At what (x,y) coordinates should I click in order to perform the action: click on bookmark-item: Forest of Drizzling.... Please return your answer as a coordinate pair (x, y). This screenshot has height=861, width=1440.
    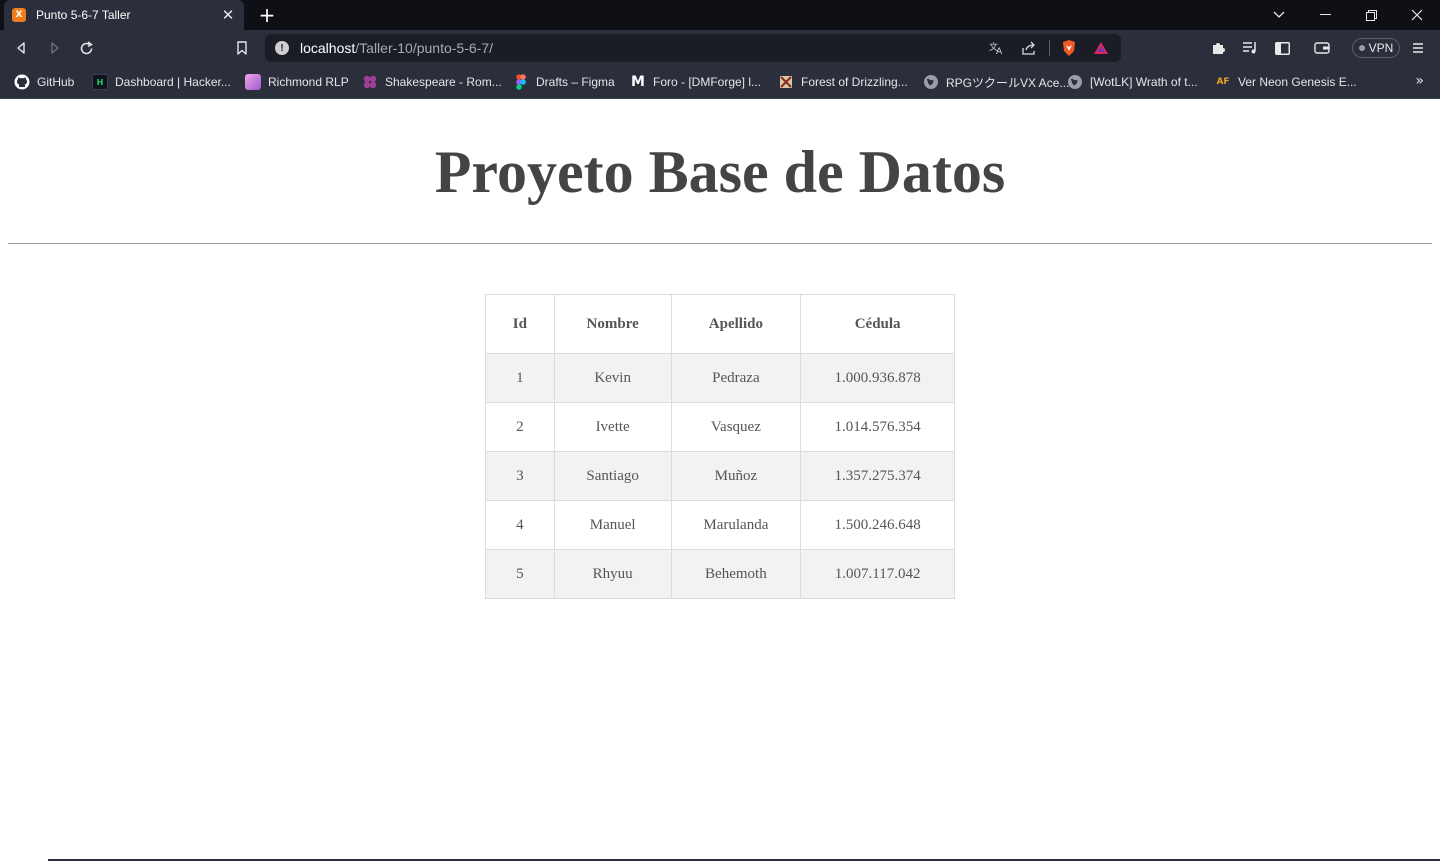
    Looking at the image, I should click on (843, 82).